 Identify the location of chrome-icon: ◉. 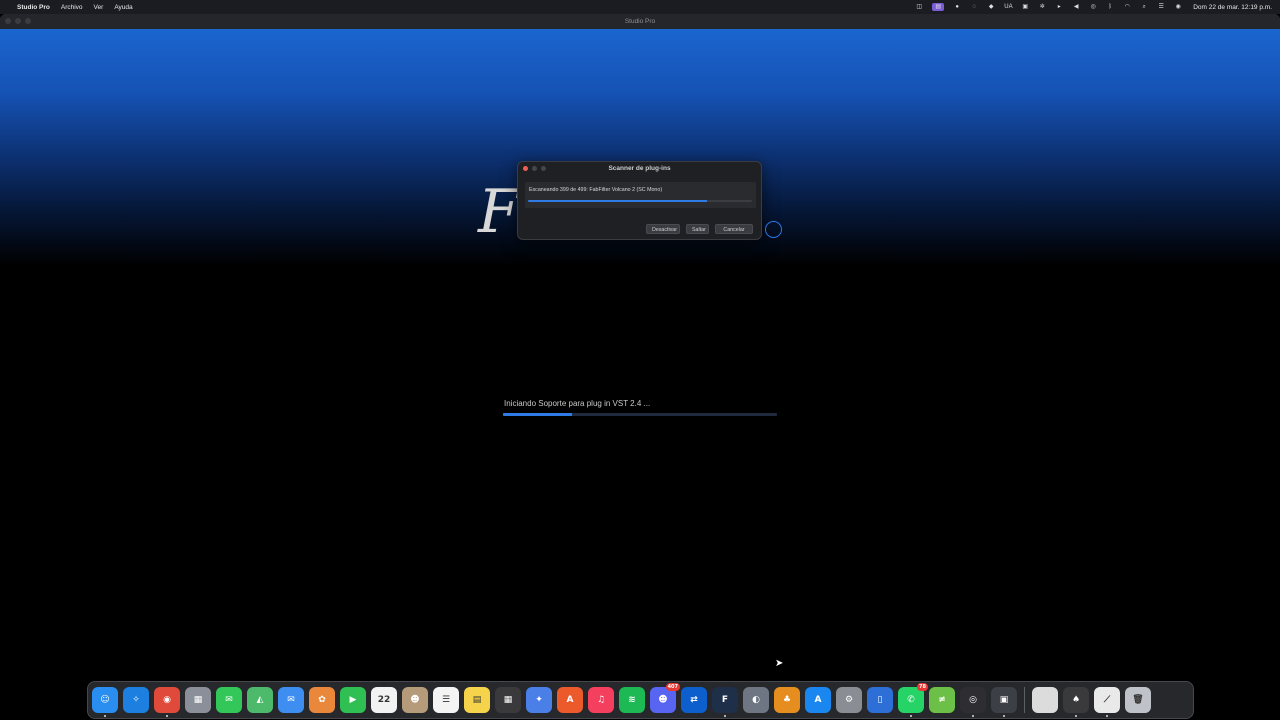
(167, 702).